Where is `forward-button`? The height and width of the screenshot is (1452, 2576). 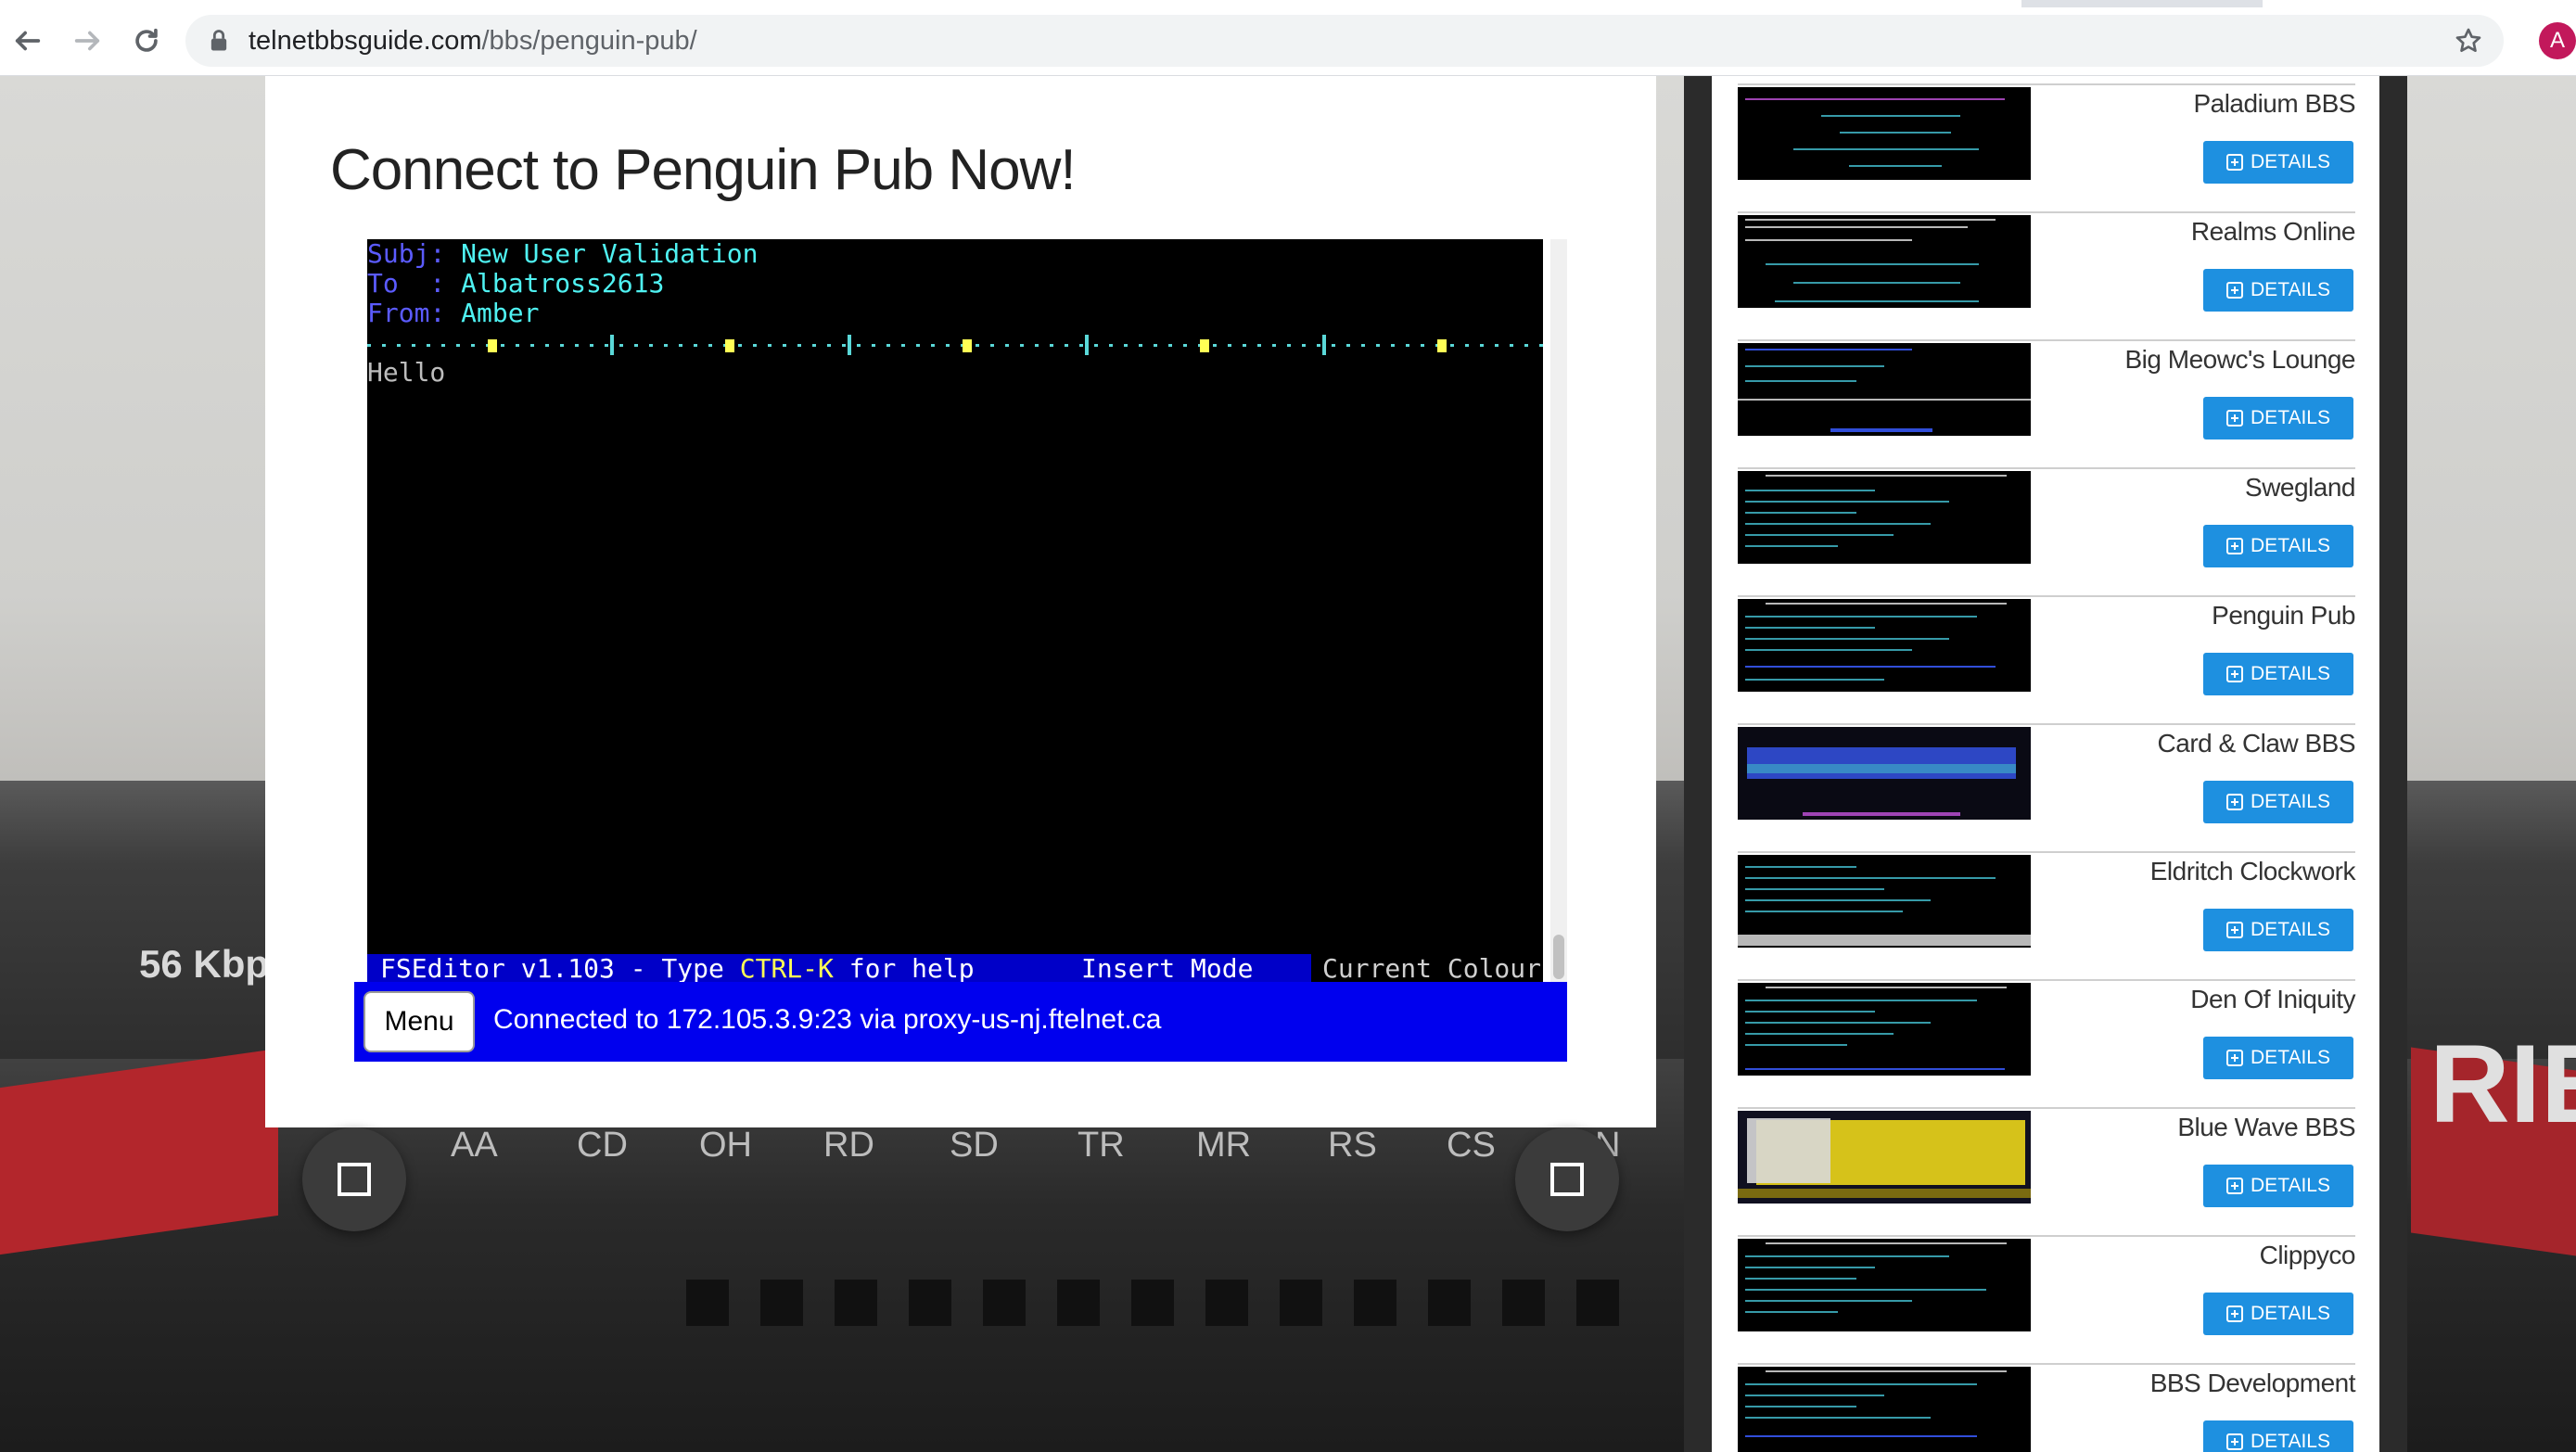
forward-button is located at coordinates (87, 41).